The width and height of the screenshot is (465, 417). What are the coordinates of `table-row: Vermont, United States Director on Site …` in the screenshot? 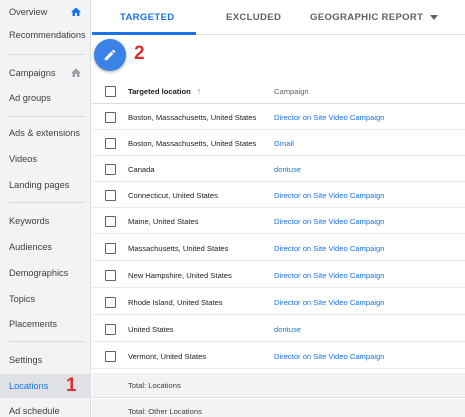 It's located at (278, 356).